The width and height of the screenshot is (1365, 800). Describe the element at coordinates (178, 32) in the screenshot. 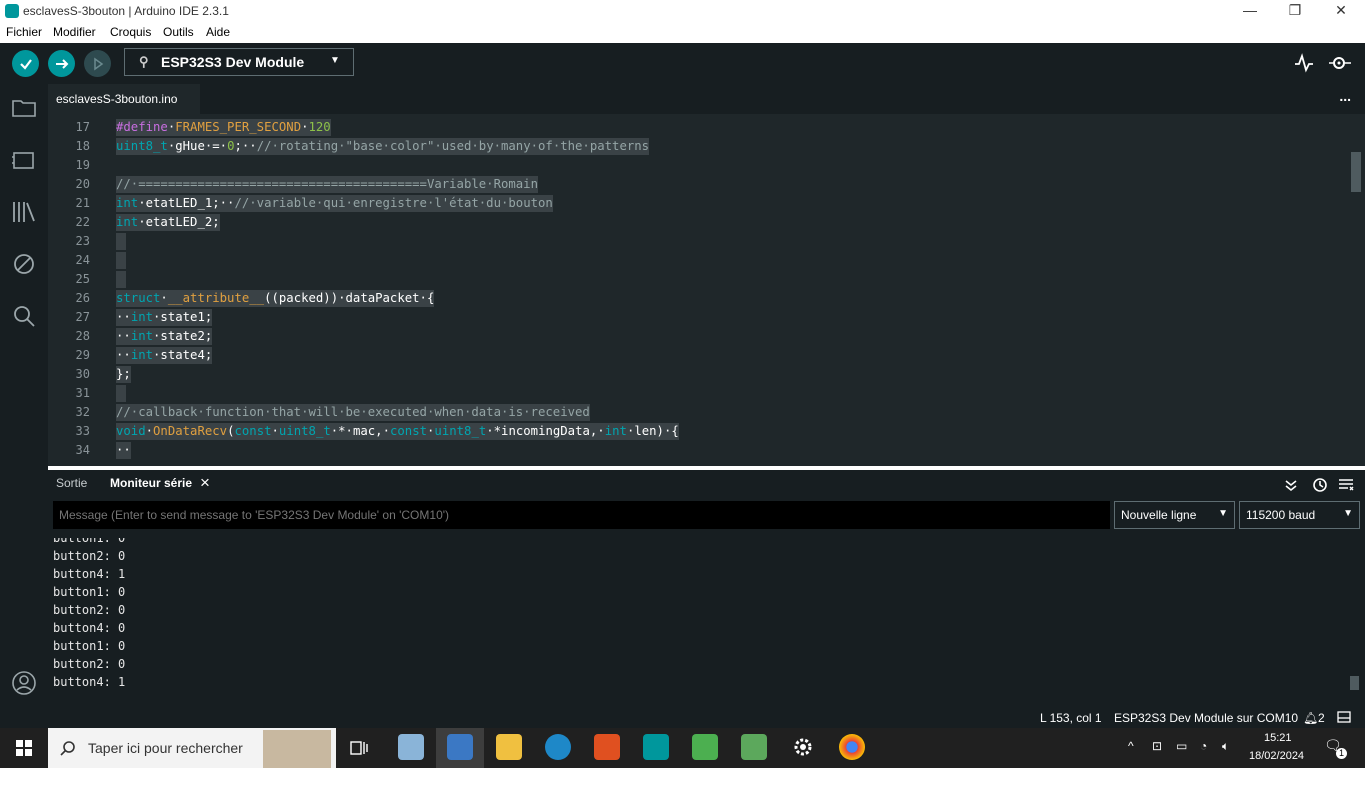

I see `menu-outils: Outils` at that location.